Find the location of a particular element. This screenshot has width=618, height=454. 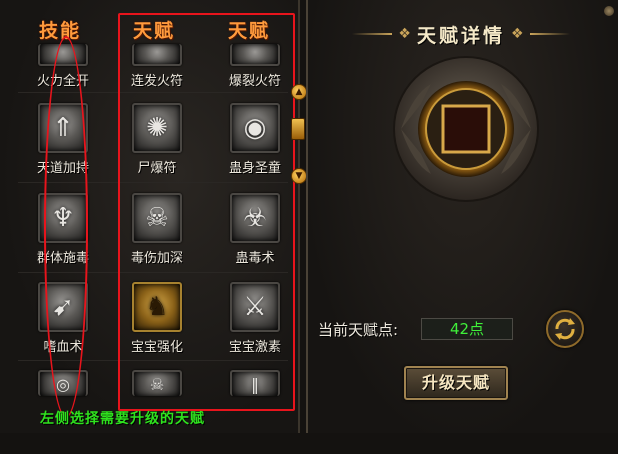

instruction-text: 左侧选择需要升级的天赋 is located at coordinates (122, 419).